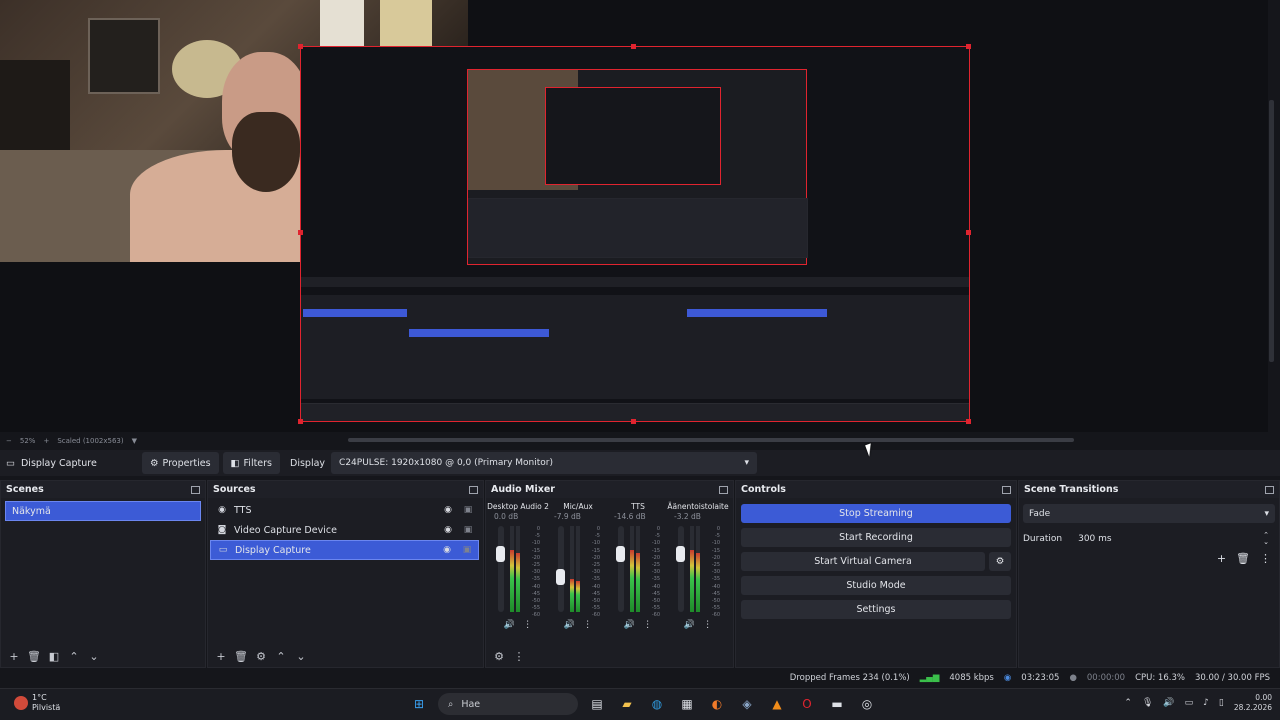 This screenshot has width=1280, height=720. What do you see at coordinates (1000, 561) in the screenshot?
I see `virtual-camera-settings-button: ⚙` at bounding box center [1000, 561].